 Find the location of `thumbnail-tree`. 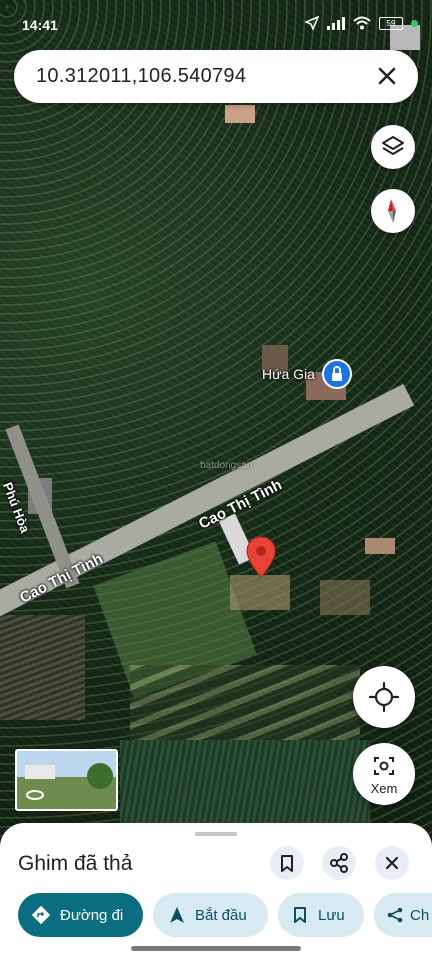

thumbnail-tree is located at coordinates (100, 776).